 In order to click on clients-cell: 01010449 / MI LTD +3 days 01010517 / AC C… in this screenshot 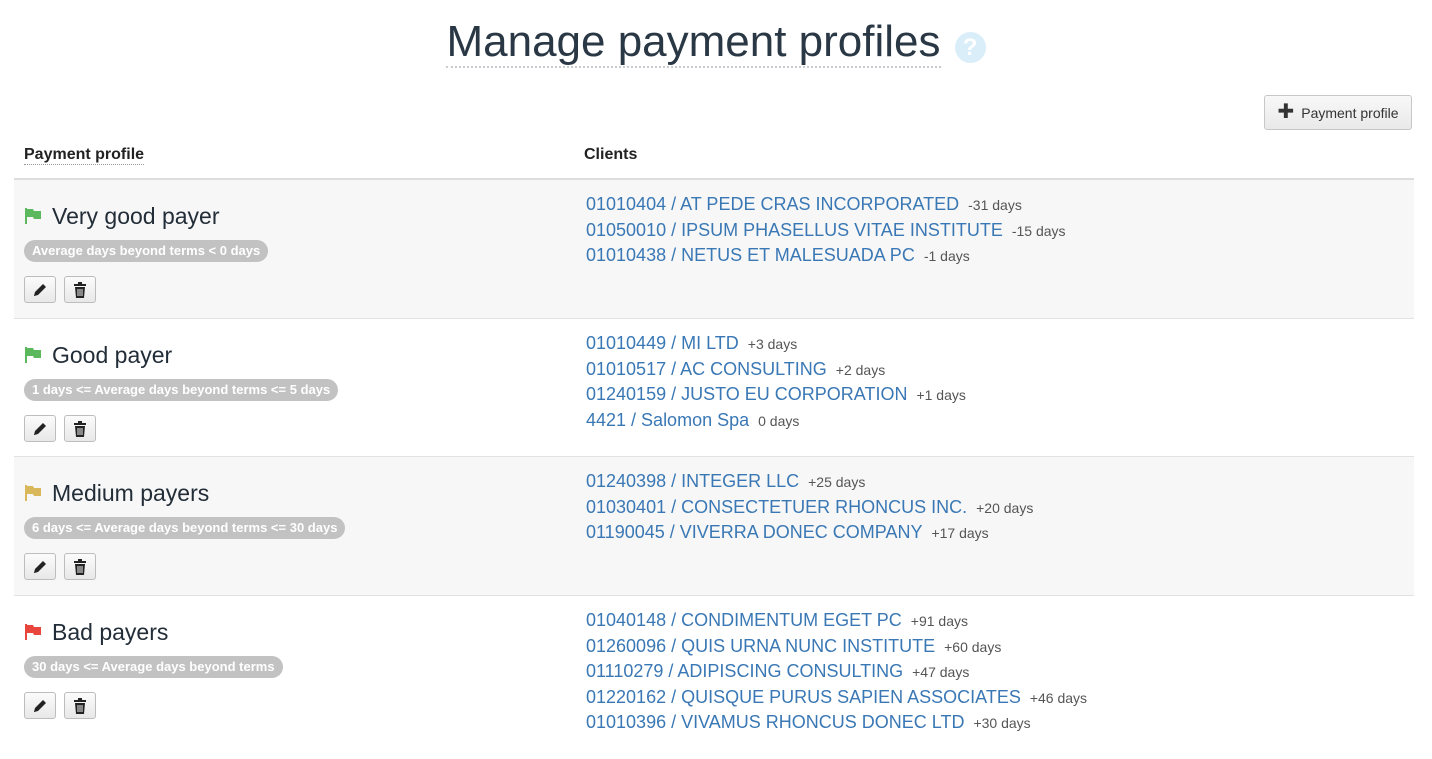, I will do `click(776, 382)`.